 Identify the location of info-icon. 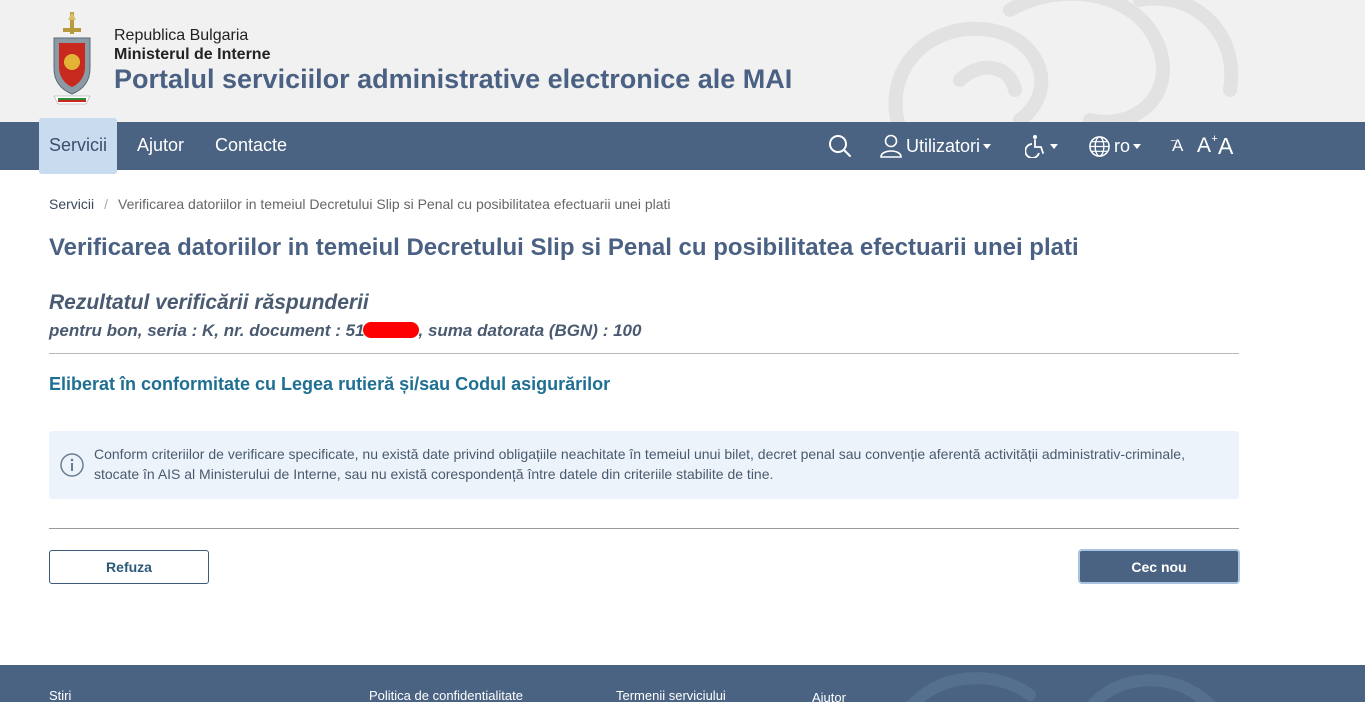
(72, 465).